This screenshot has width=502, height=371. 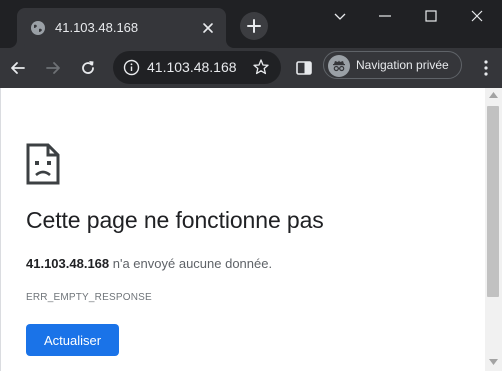 I want to click on maximize-icon, so click(x=431, y=16).